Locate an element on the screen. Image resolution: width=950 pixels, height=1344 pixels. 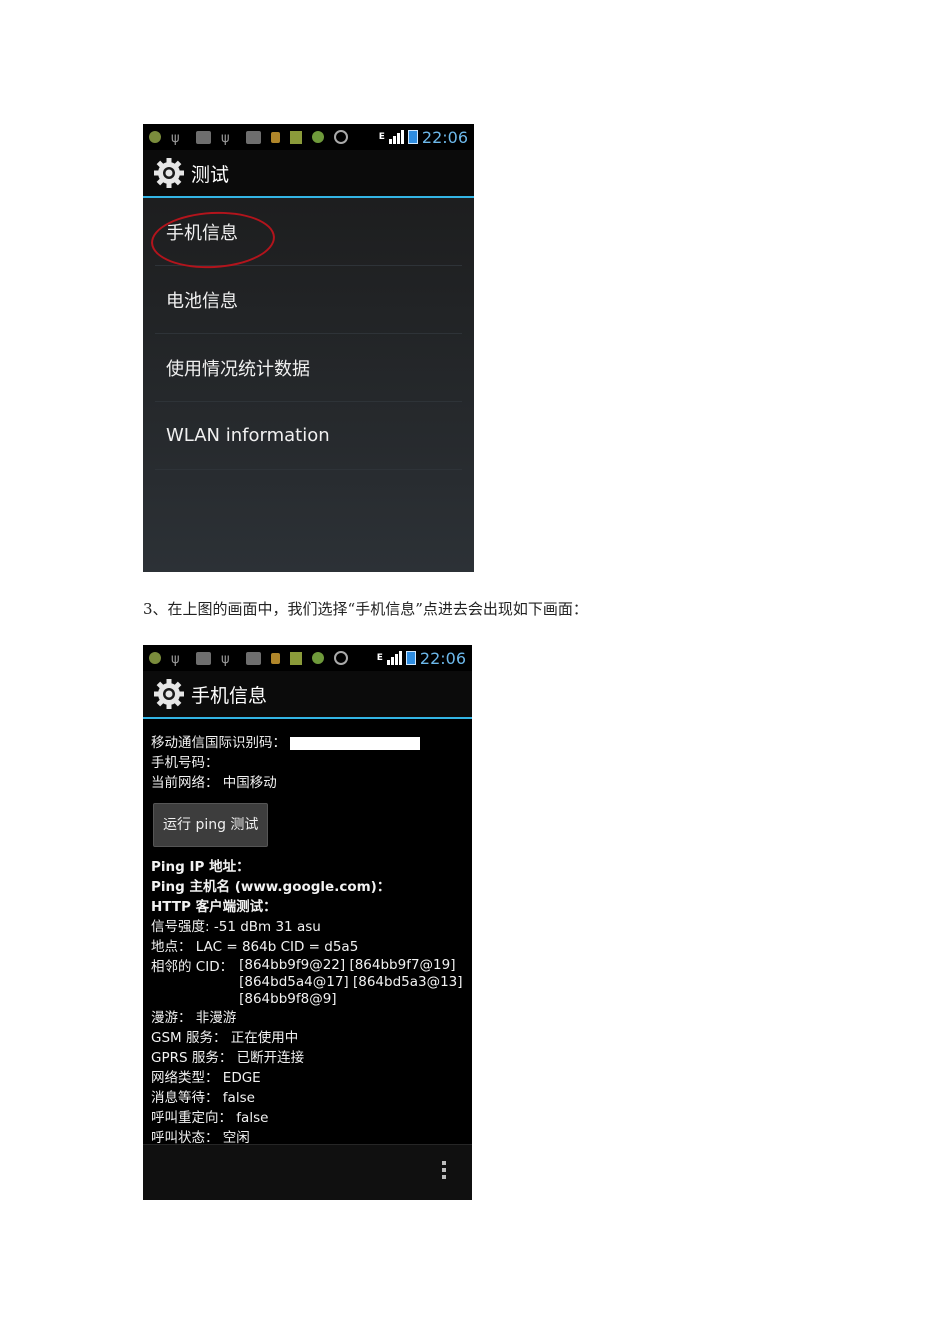
action-bar: 测试 is located at coordinates (308, 174).